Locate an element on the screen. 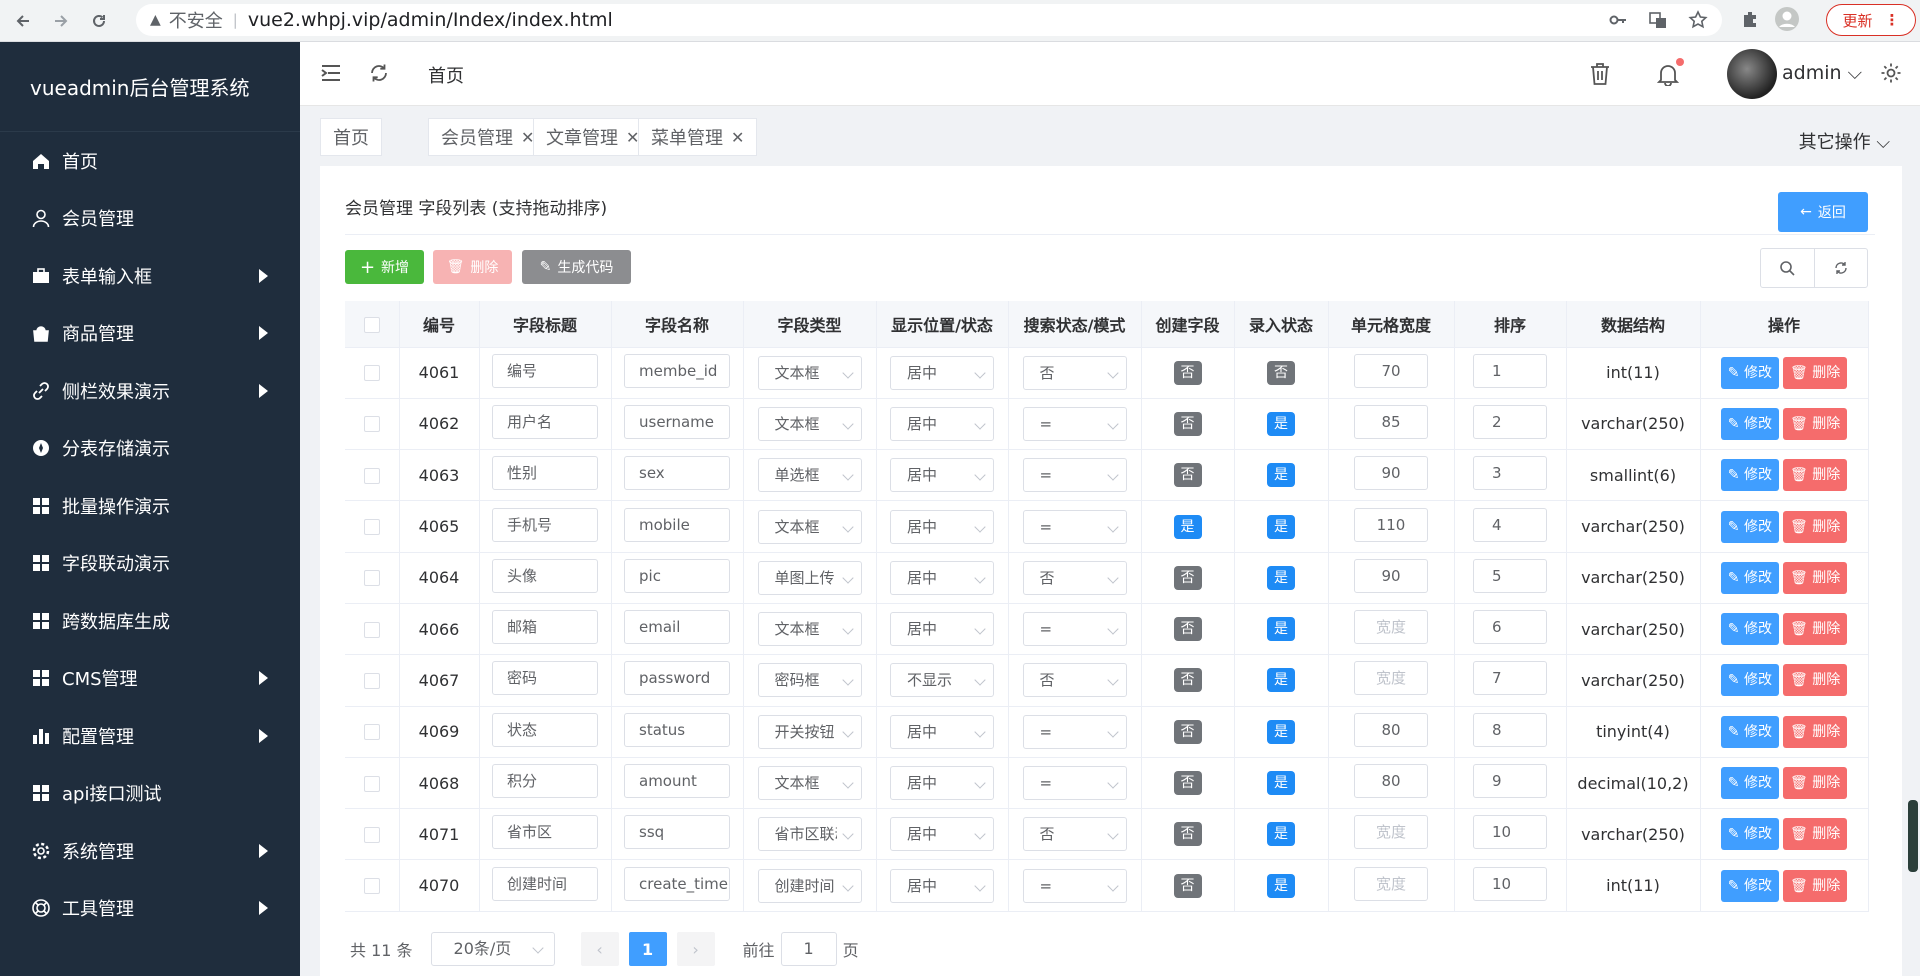 This screenshot has width=1920, height=976. page-size-select: 20条/页 is located at coordinates (492, 949).